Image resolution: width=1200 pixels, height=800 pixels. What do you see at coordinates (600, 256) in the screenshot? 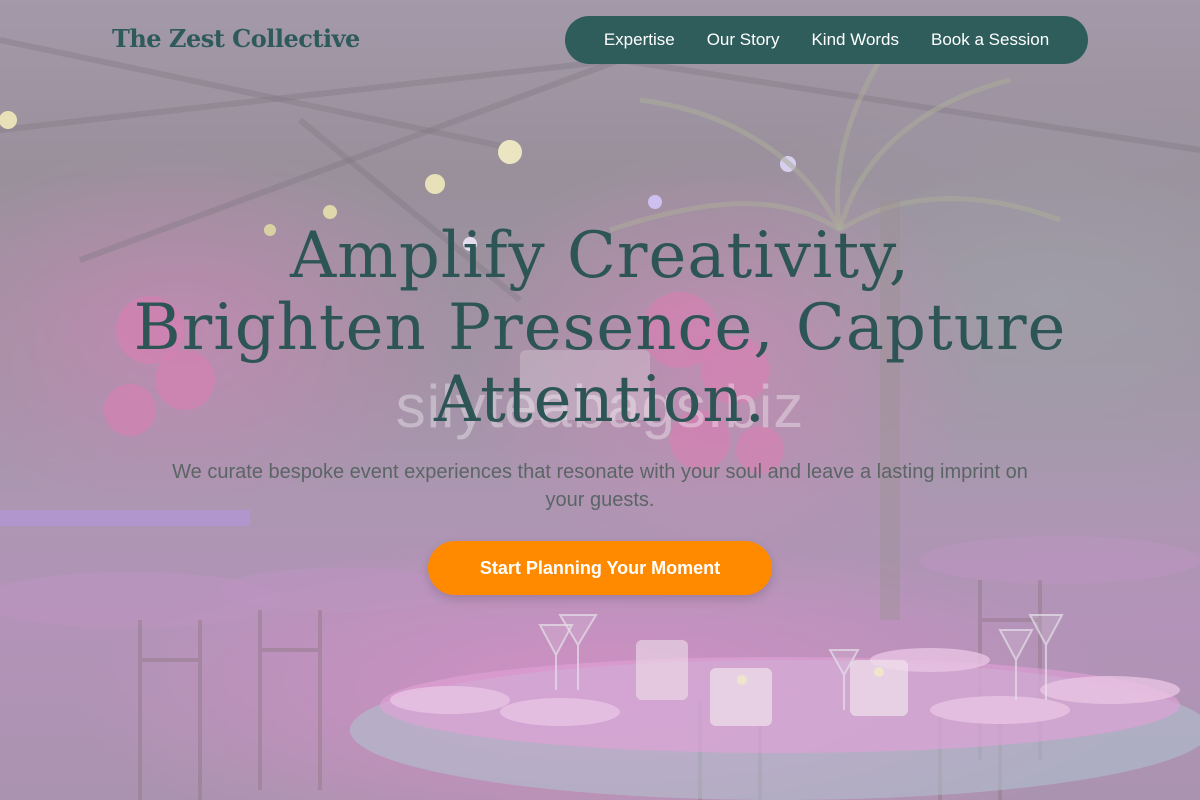
I see `headline-line-1: Amplify Creativity,` at bounding box center [600, 256].